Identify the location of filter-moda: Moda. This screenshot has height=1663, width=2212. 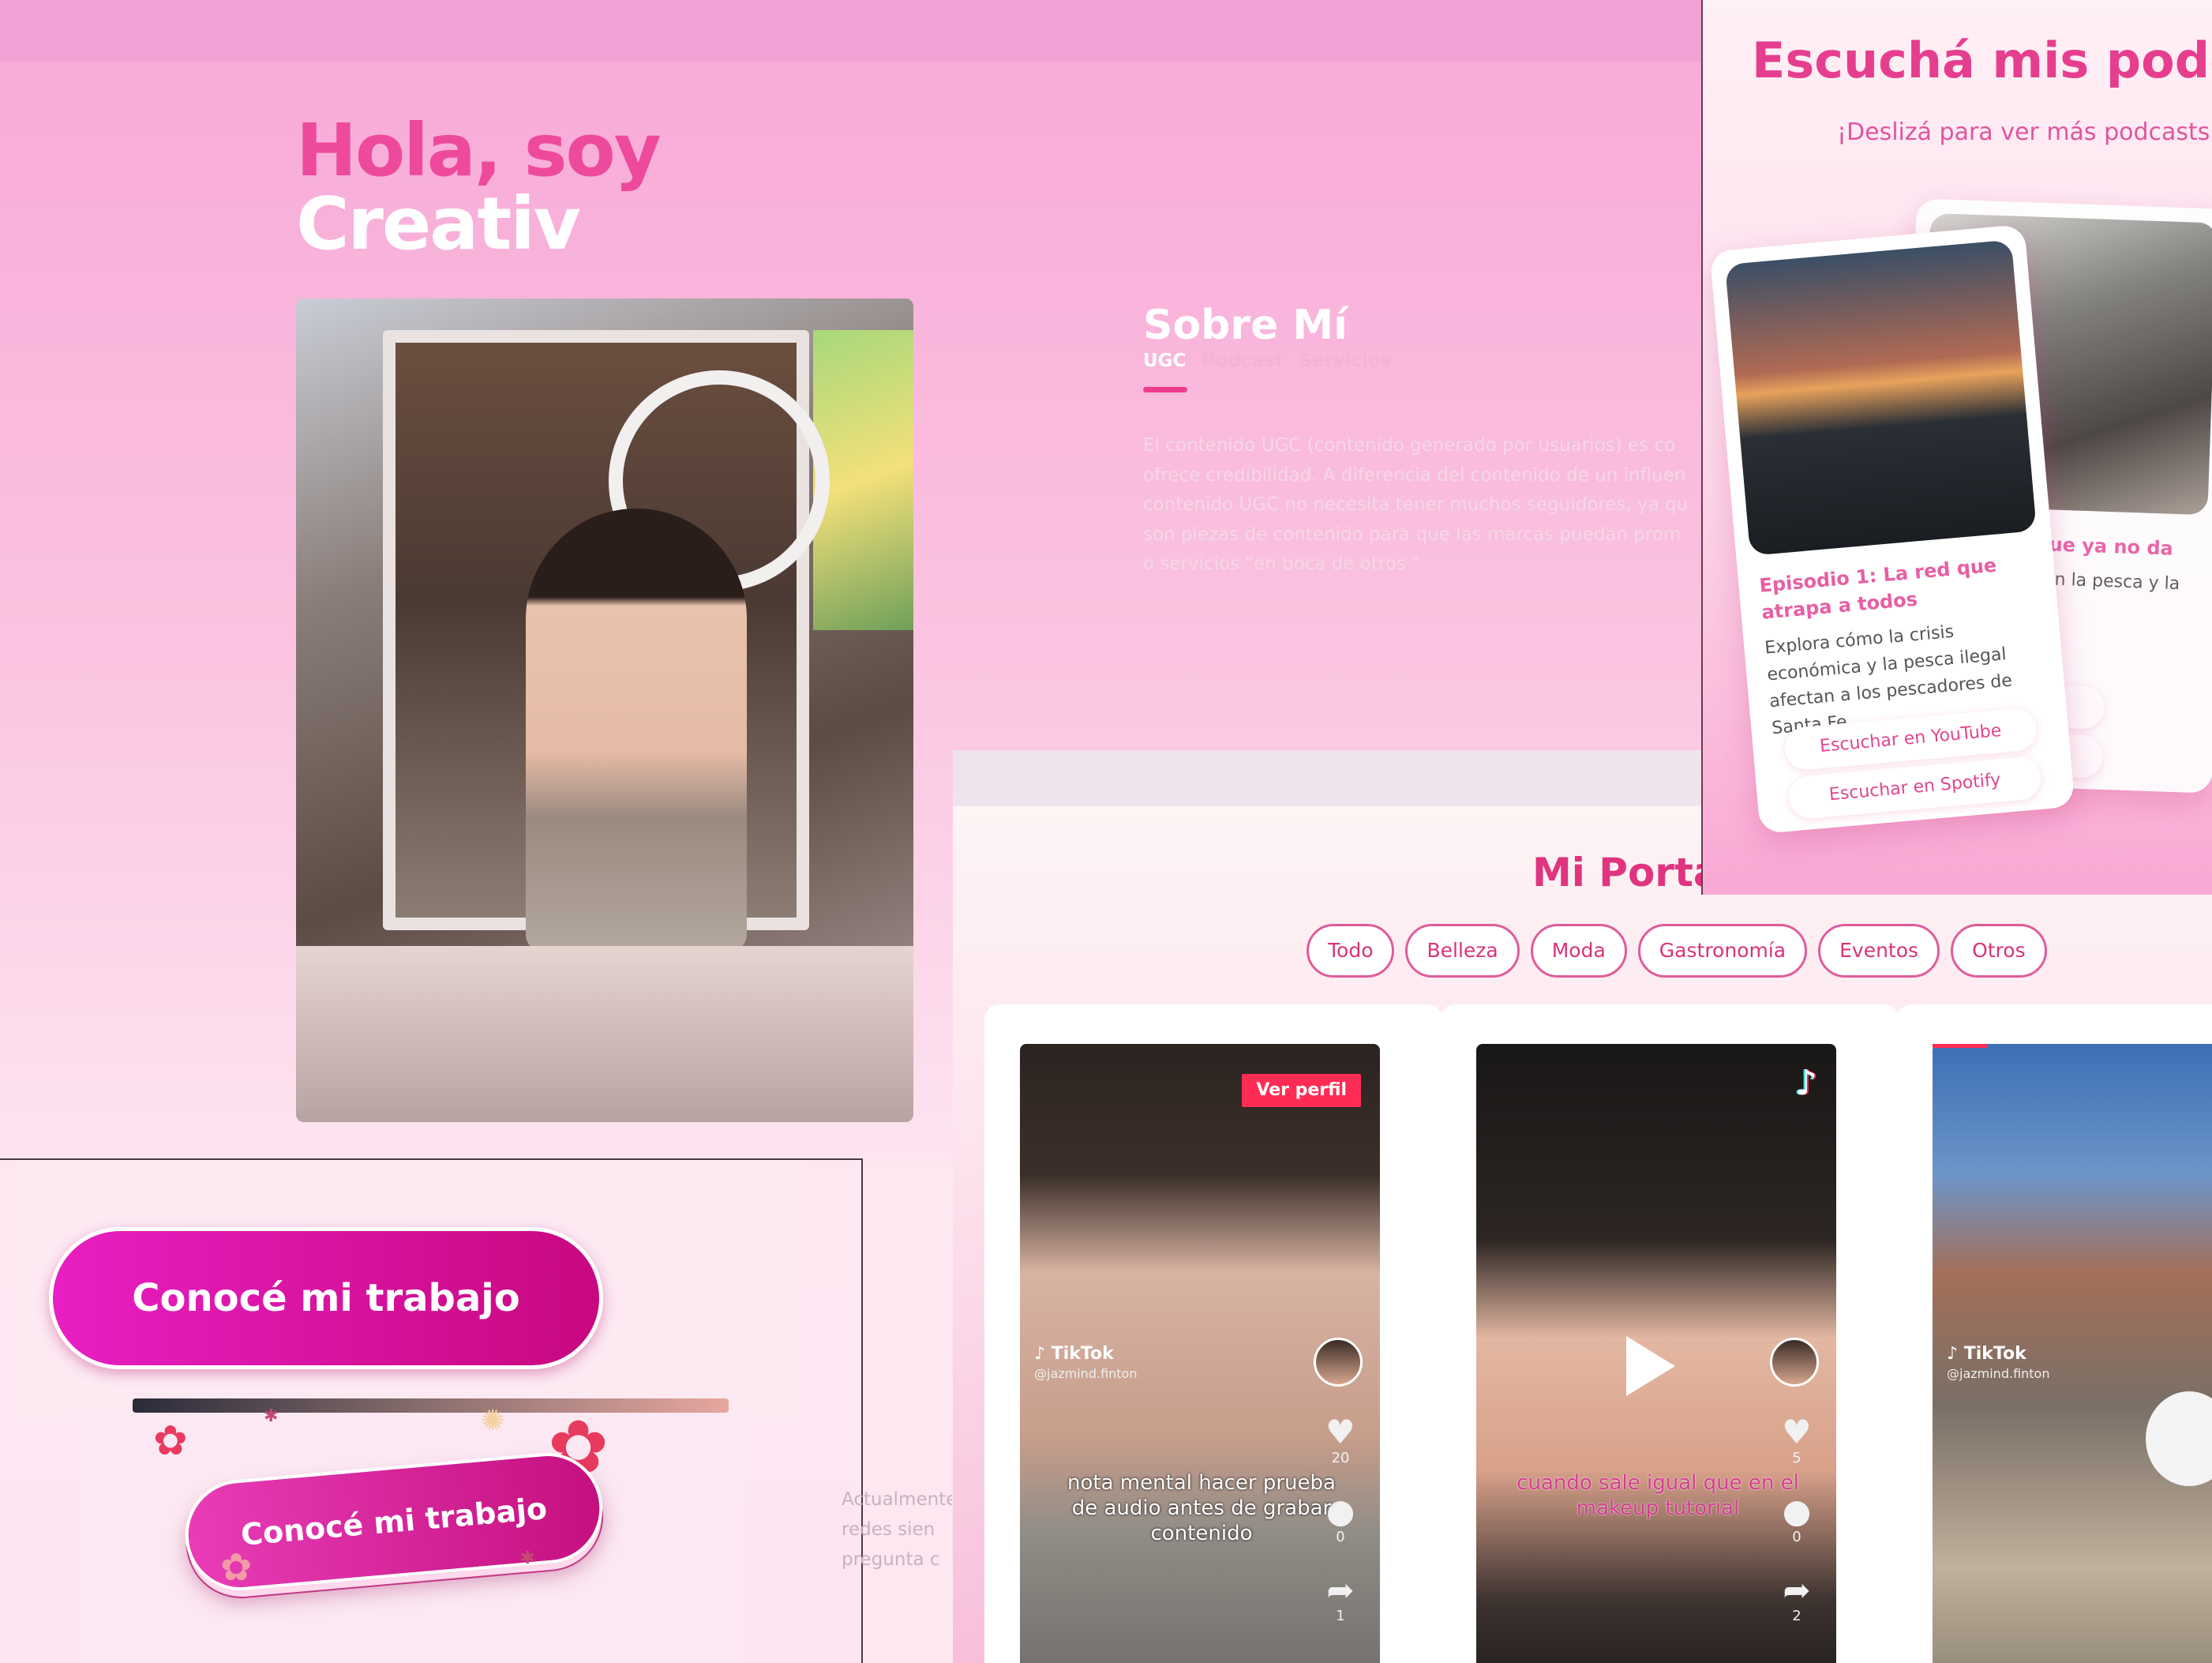
(1578, 951).